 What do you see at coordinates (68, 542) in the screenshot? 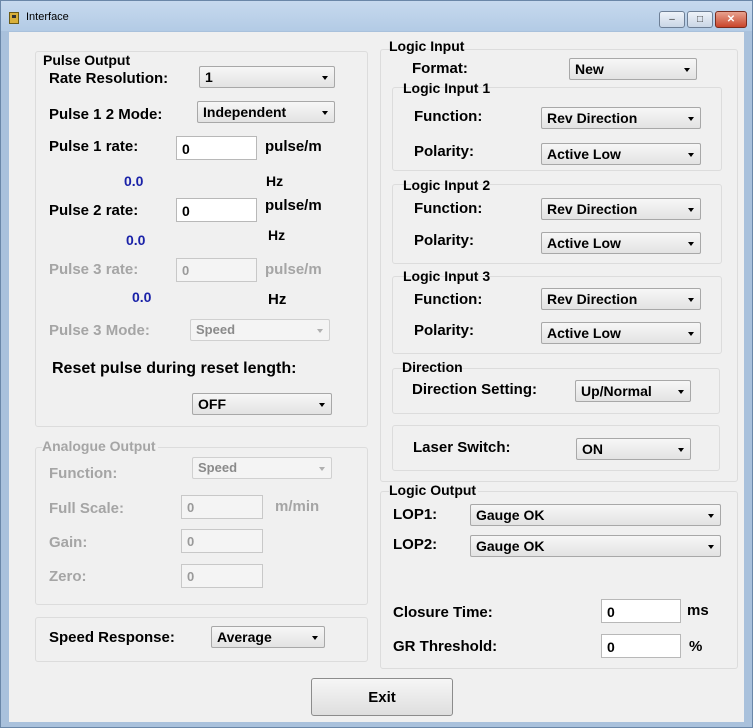
I see `gain-label: Gain:` at bounding box center [68, 542].